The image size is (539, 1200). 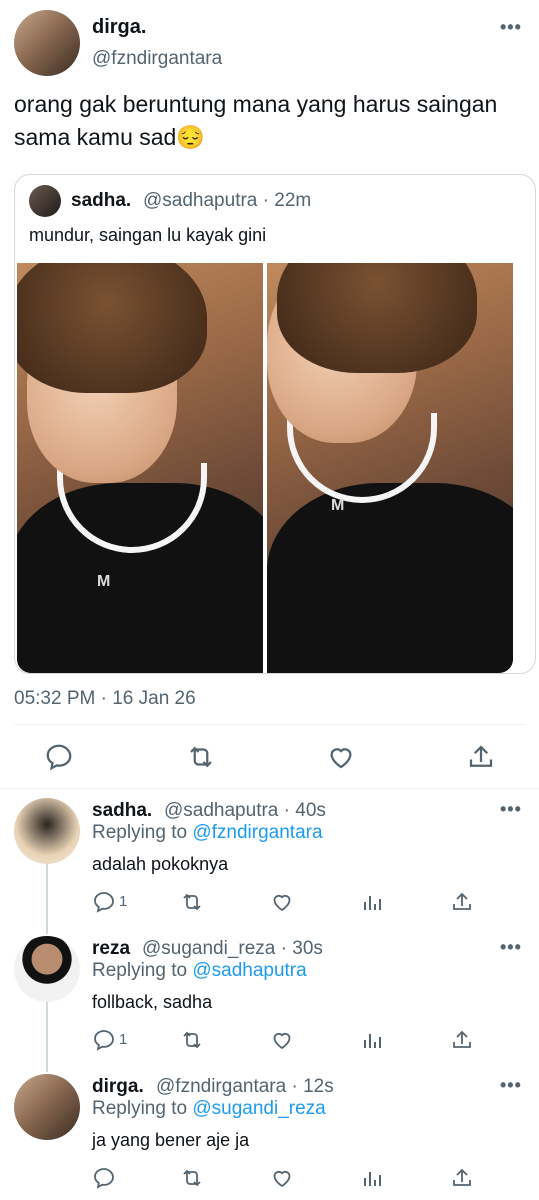 I want to click on reply-text: ja yang bener aje ja, so click(x=171, y=1140).